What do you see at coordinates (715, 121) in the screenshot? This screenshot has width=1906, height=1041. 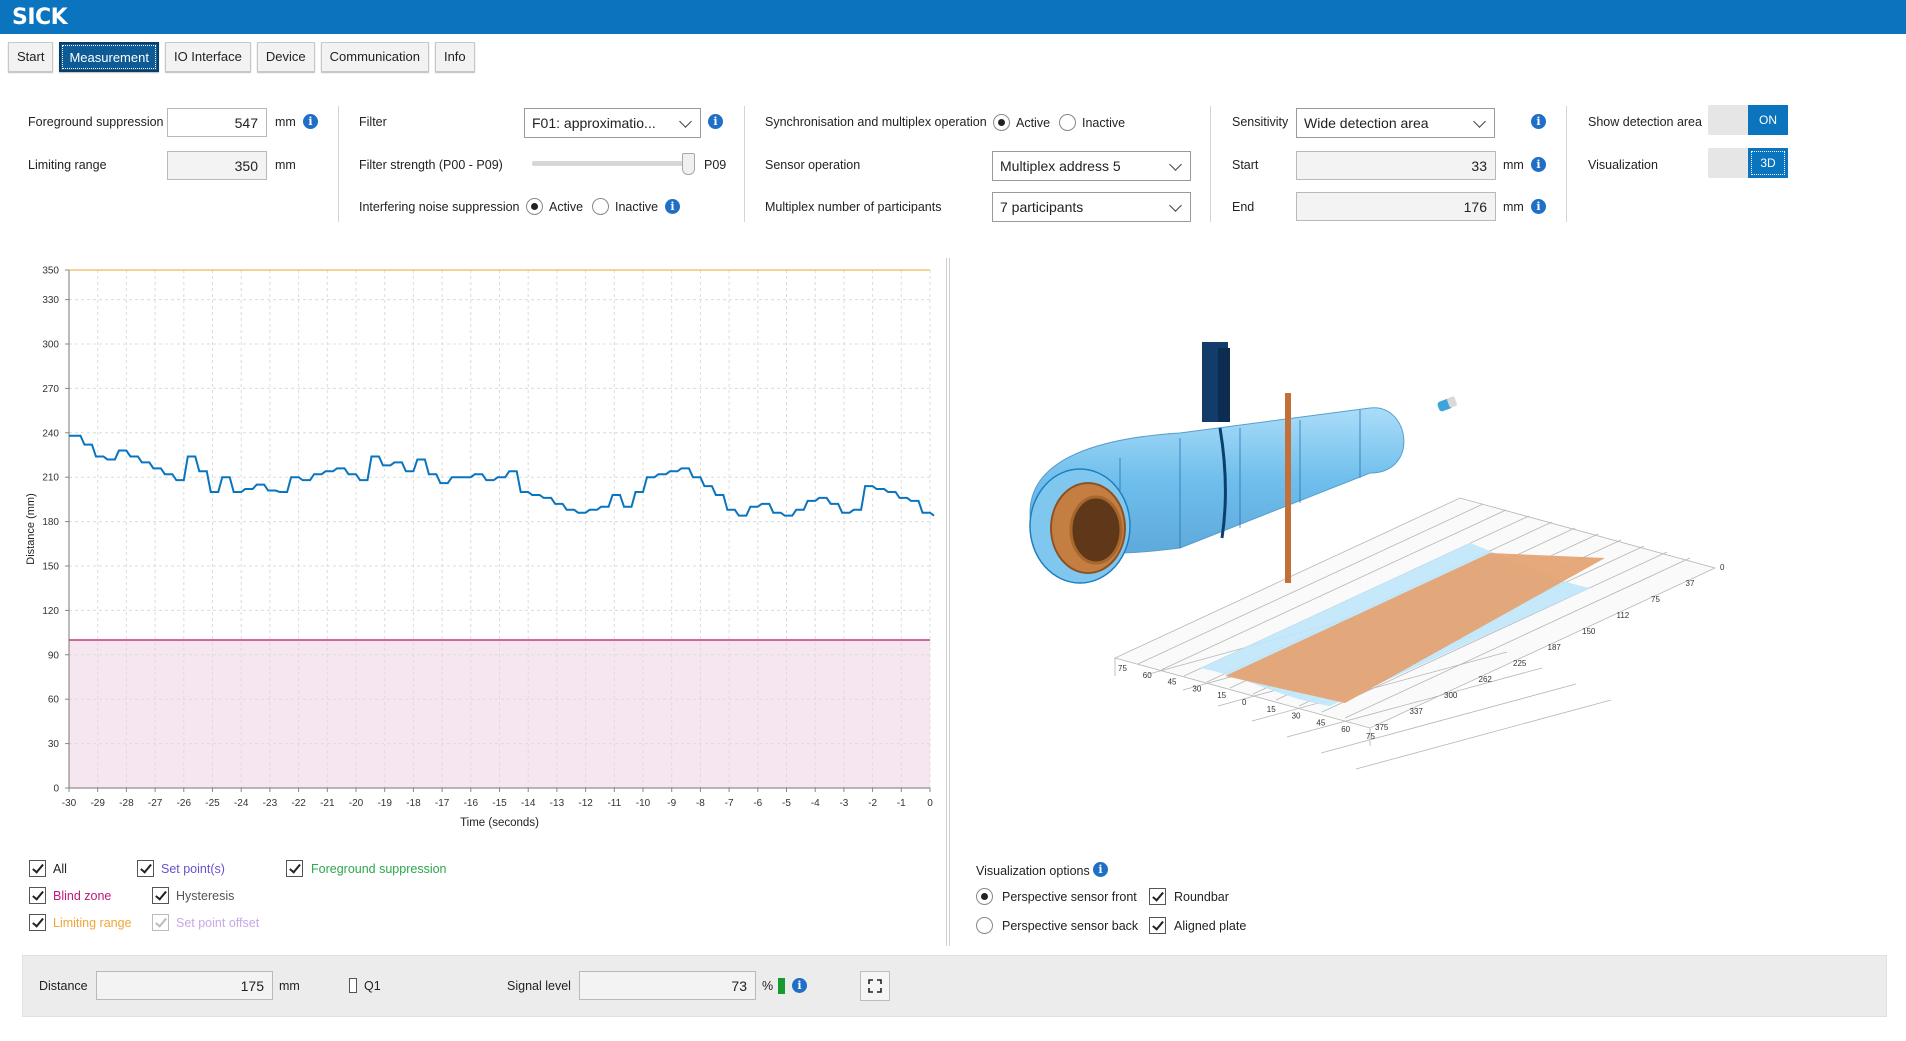 I see `filter-info-icon: i` at bounding box center [715, 121].